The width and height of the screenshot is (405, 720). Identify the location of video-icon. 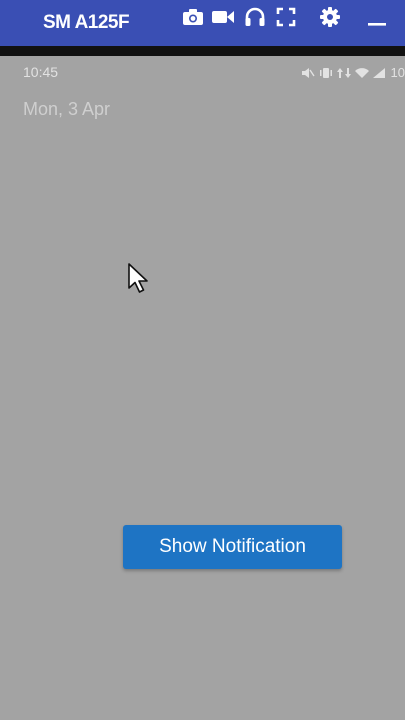
(223, 17).